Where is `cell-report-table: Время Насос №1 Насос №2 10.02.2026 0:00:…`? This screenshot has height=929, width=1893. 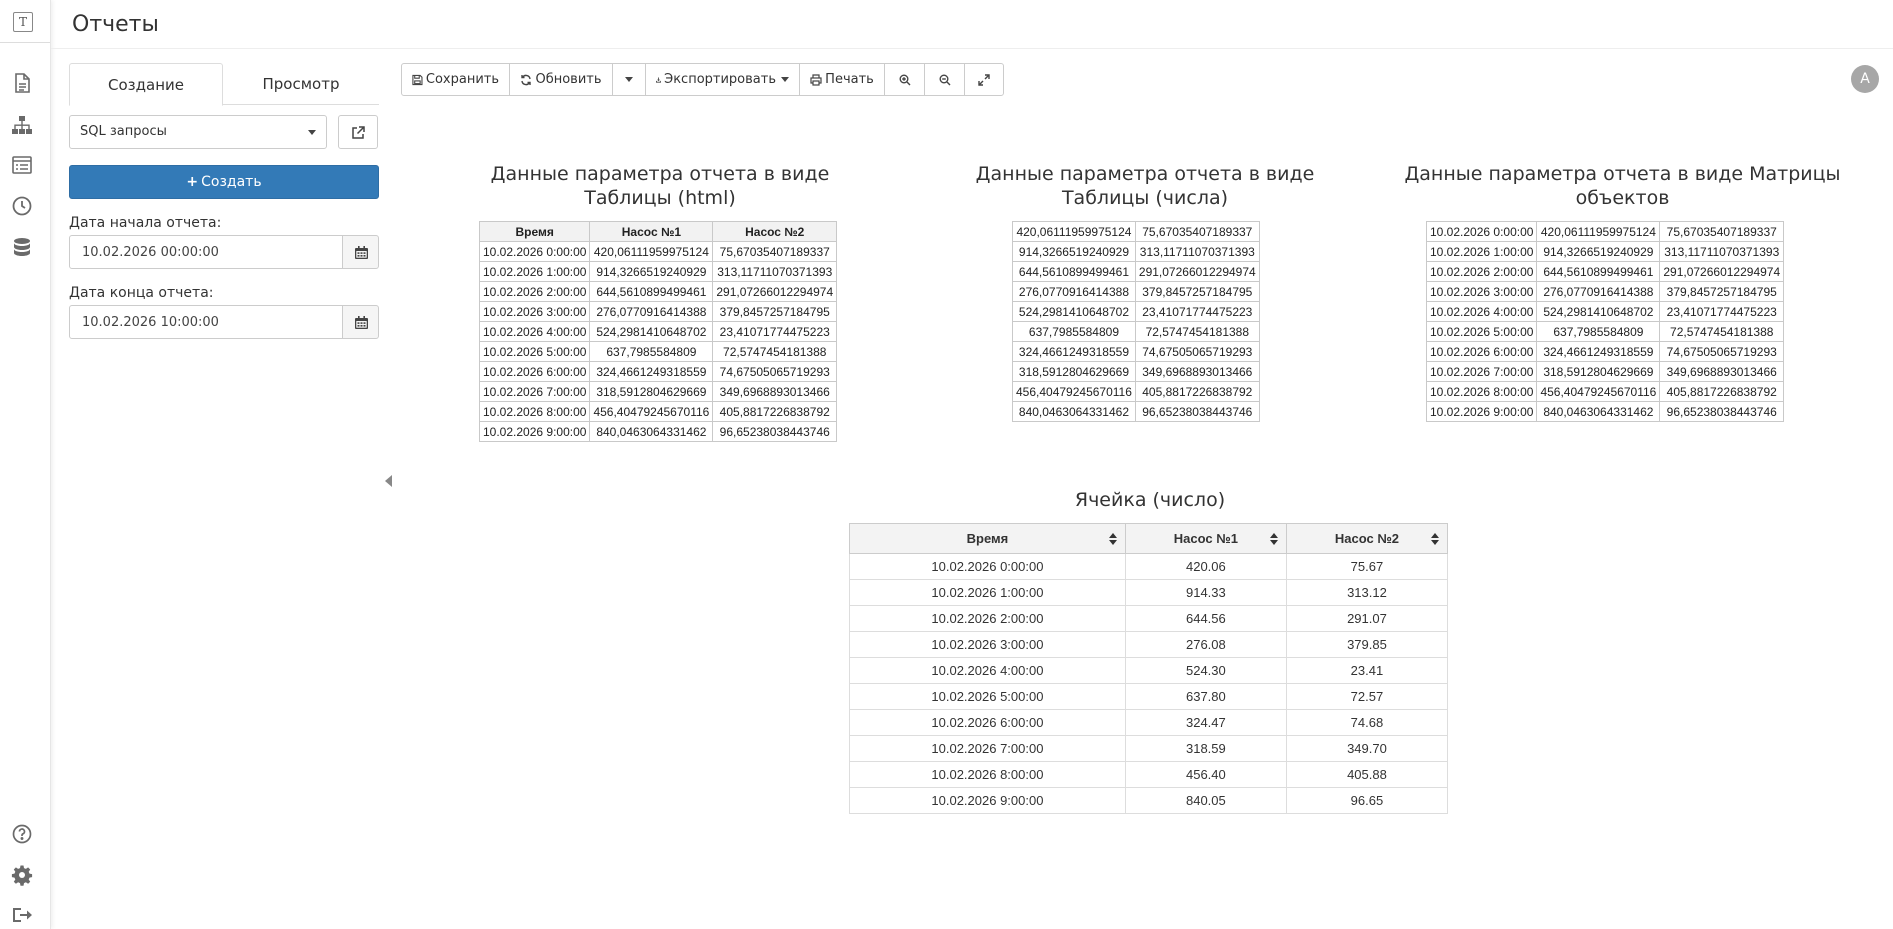
cell-report-table: Время Насос №1 Насос №2 10.02.2026 0:00:… is located at coordinates (1149, 668).